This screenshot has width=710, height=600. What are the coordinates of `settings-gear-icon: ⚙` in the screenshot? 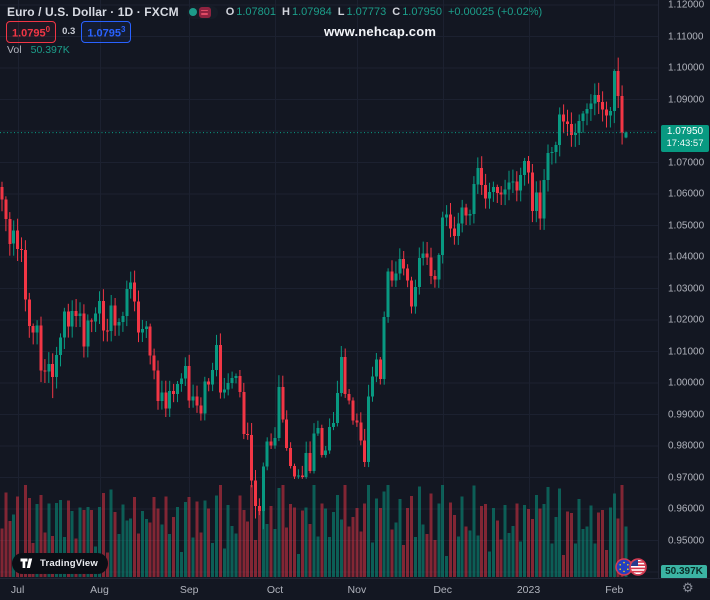 It's located at (688, 588).